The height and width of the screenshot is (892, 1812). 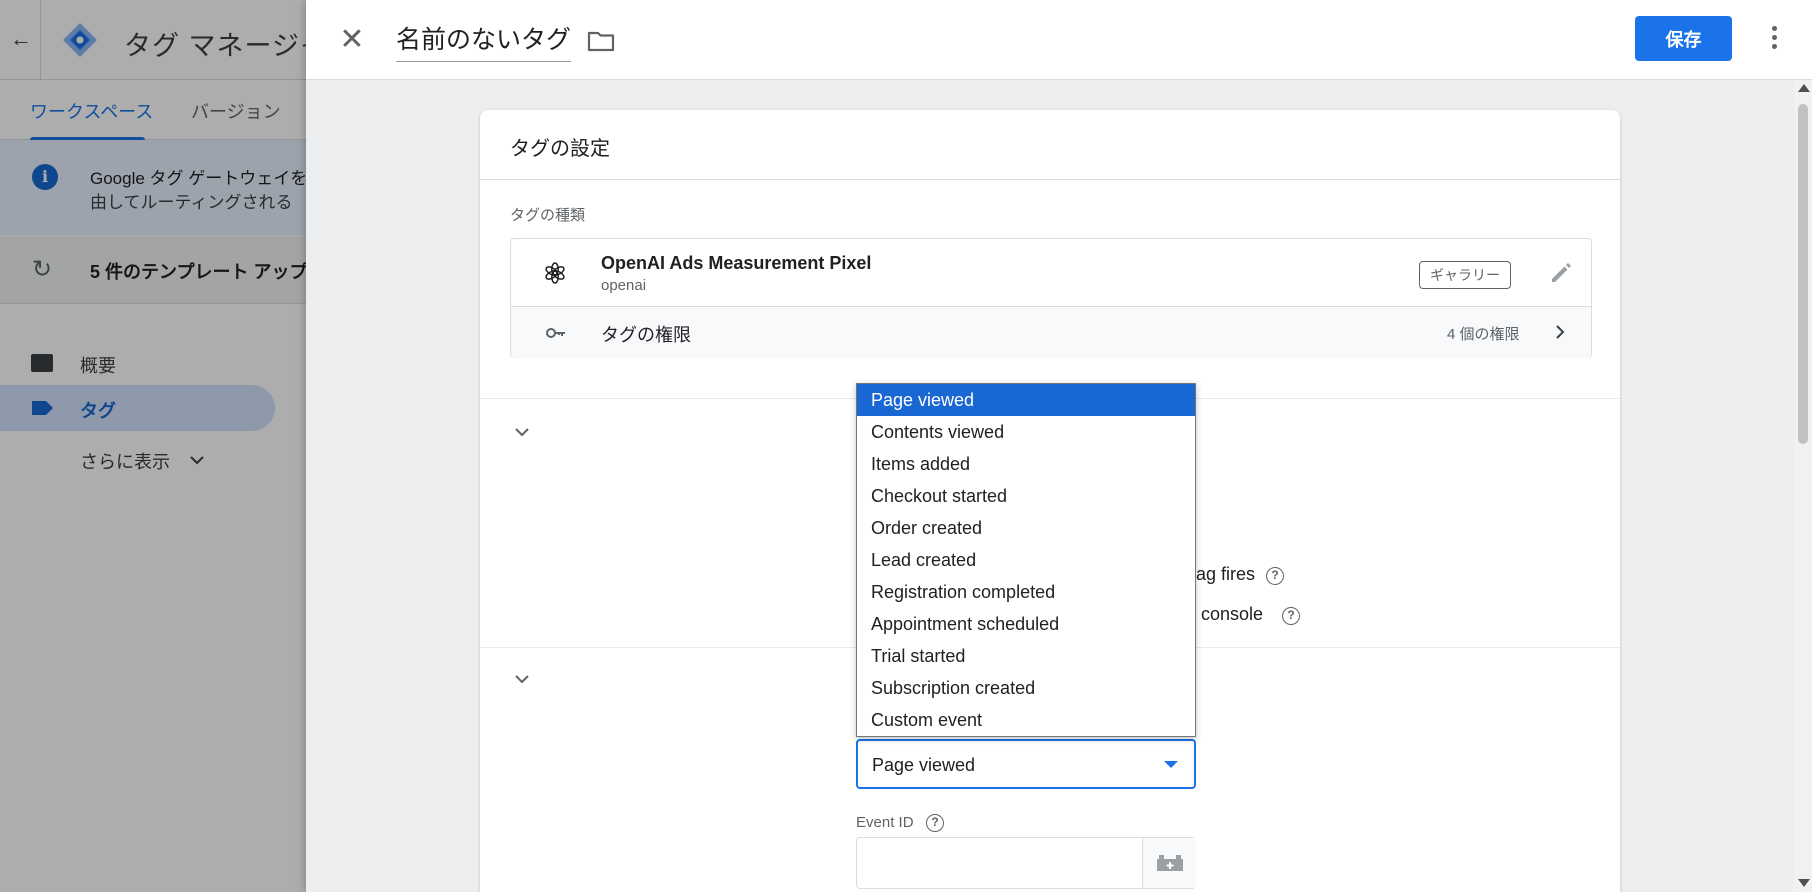 What do you see at coordinates (1683, 38) in the screenshot?
I see `save-button: 保存` at bounding box center [1683, 38].